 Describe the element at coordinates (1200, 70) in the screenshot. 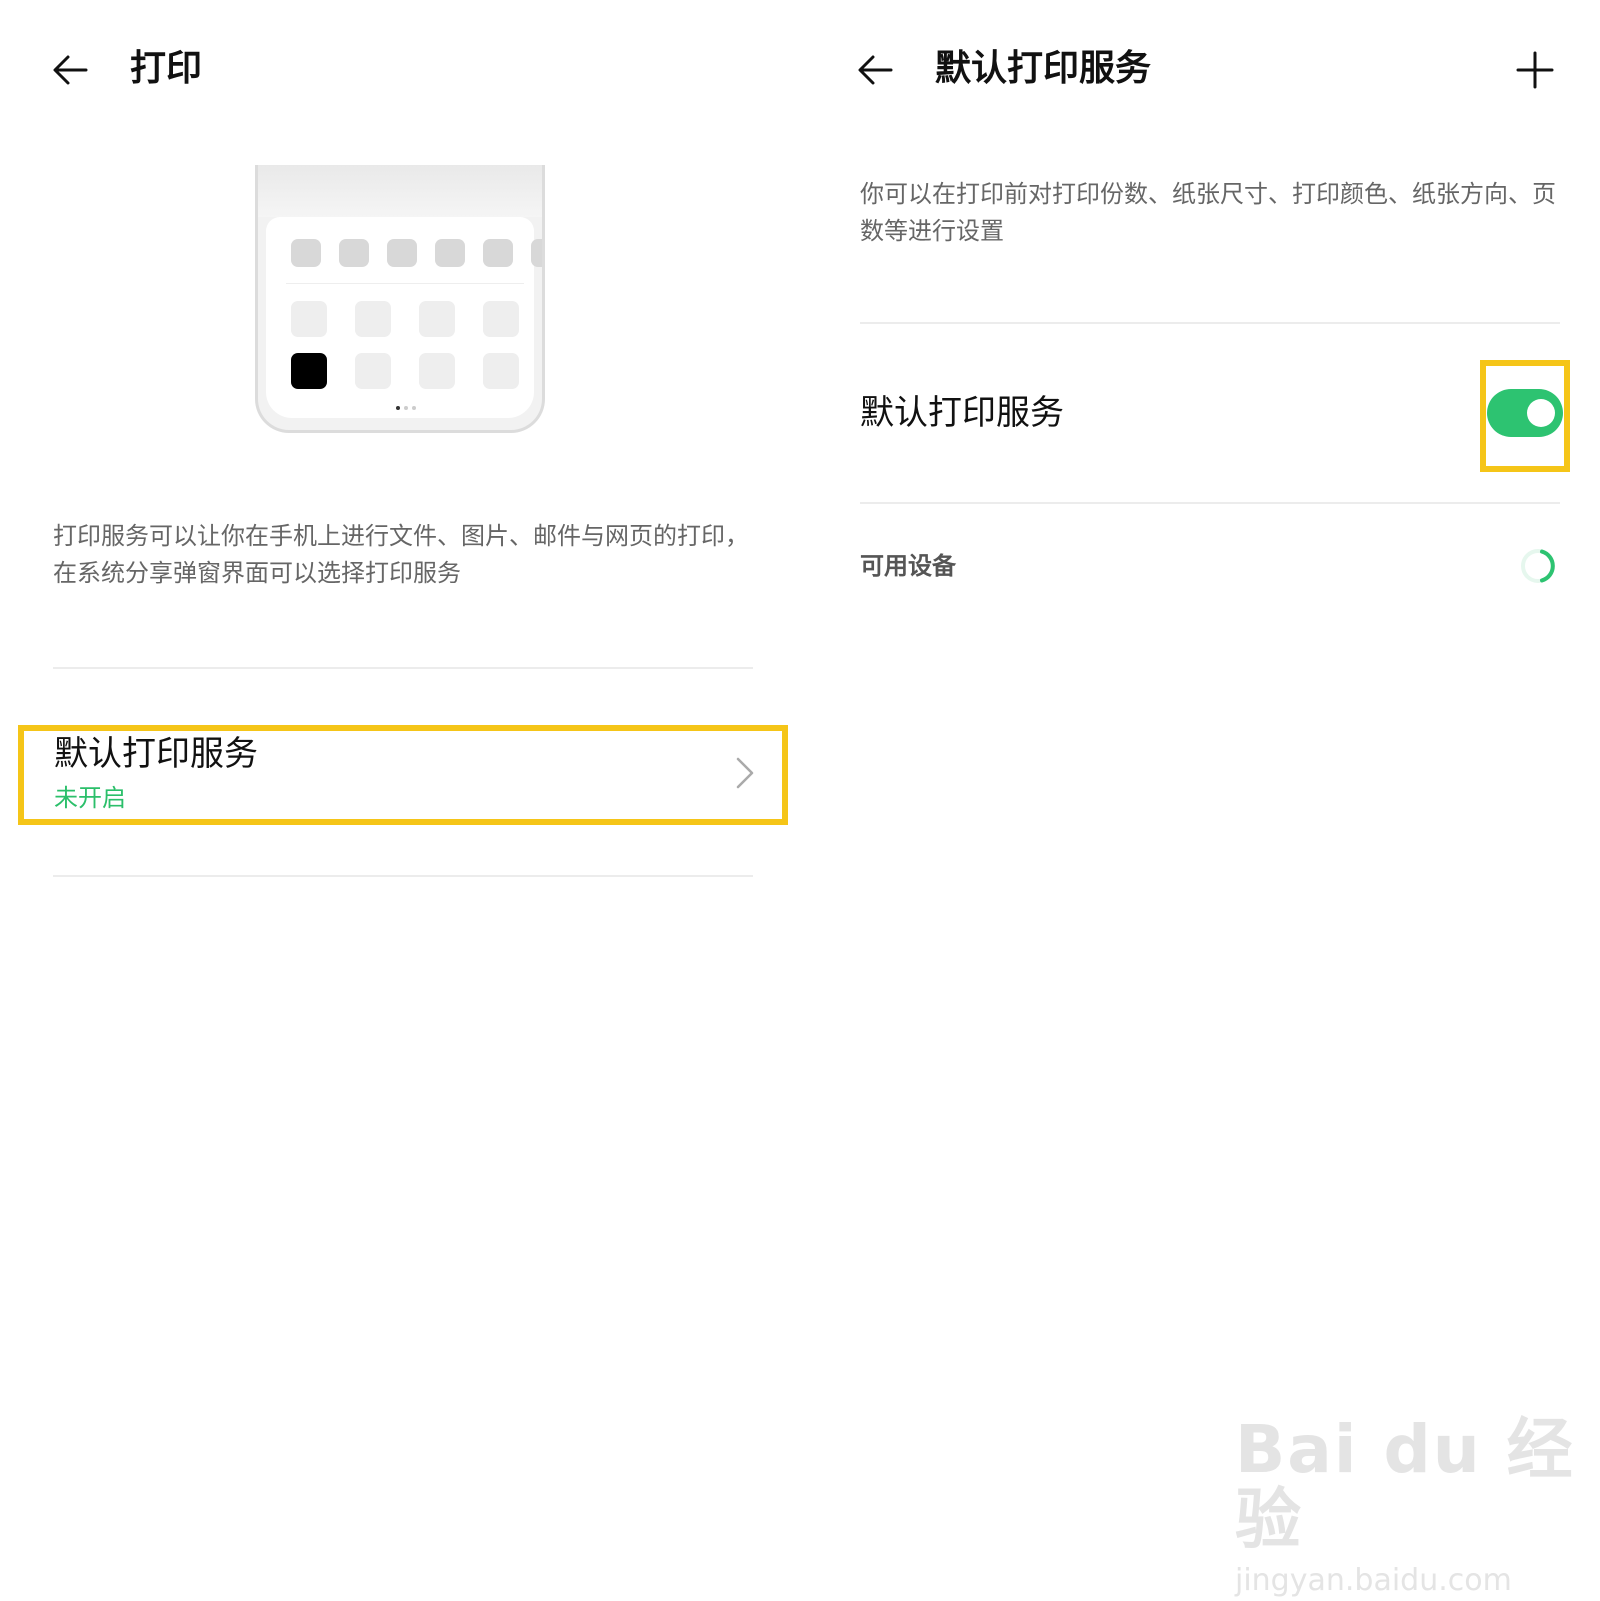

I see `top-bar: 默认打印服务` at that location.